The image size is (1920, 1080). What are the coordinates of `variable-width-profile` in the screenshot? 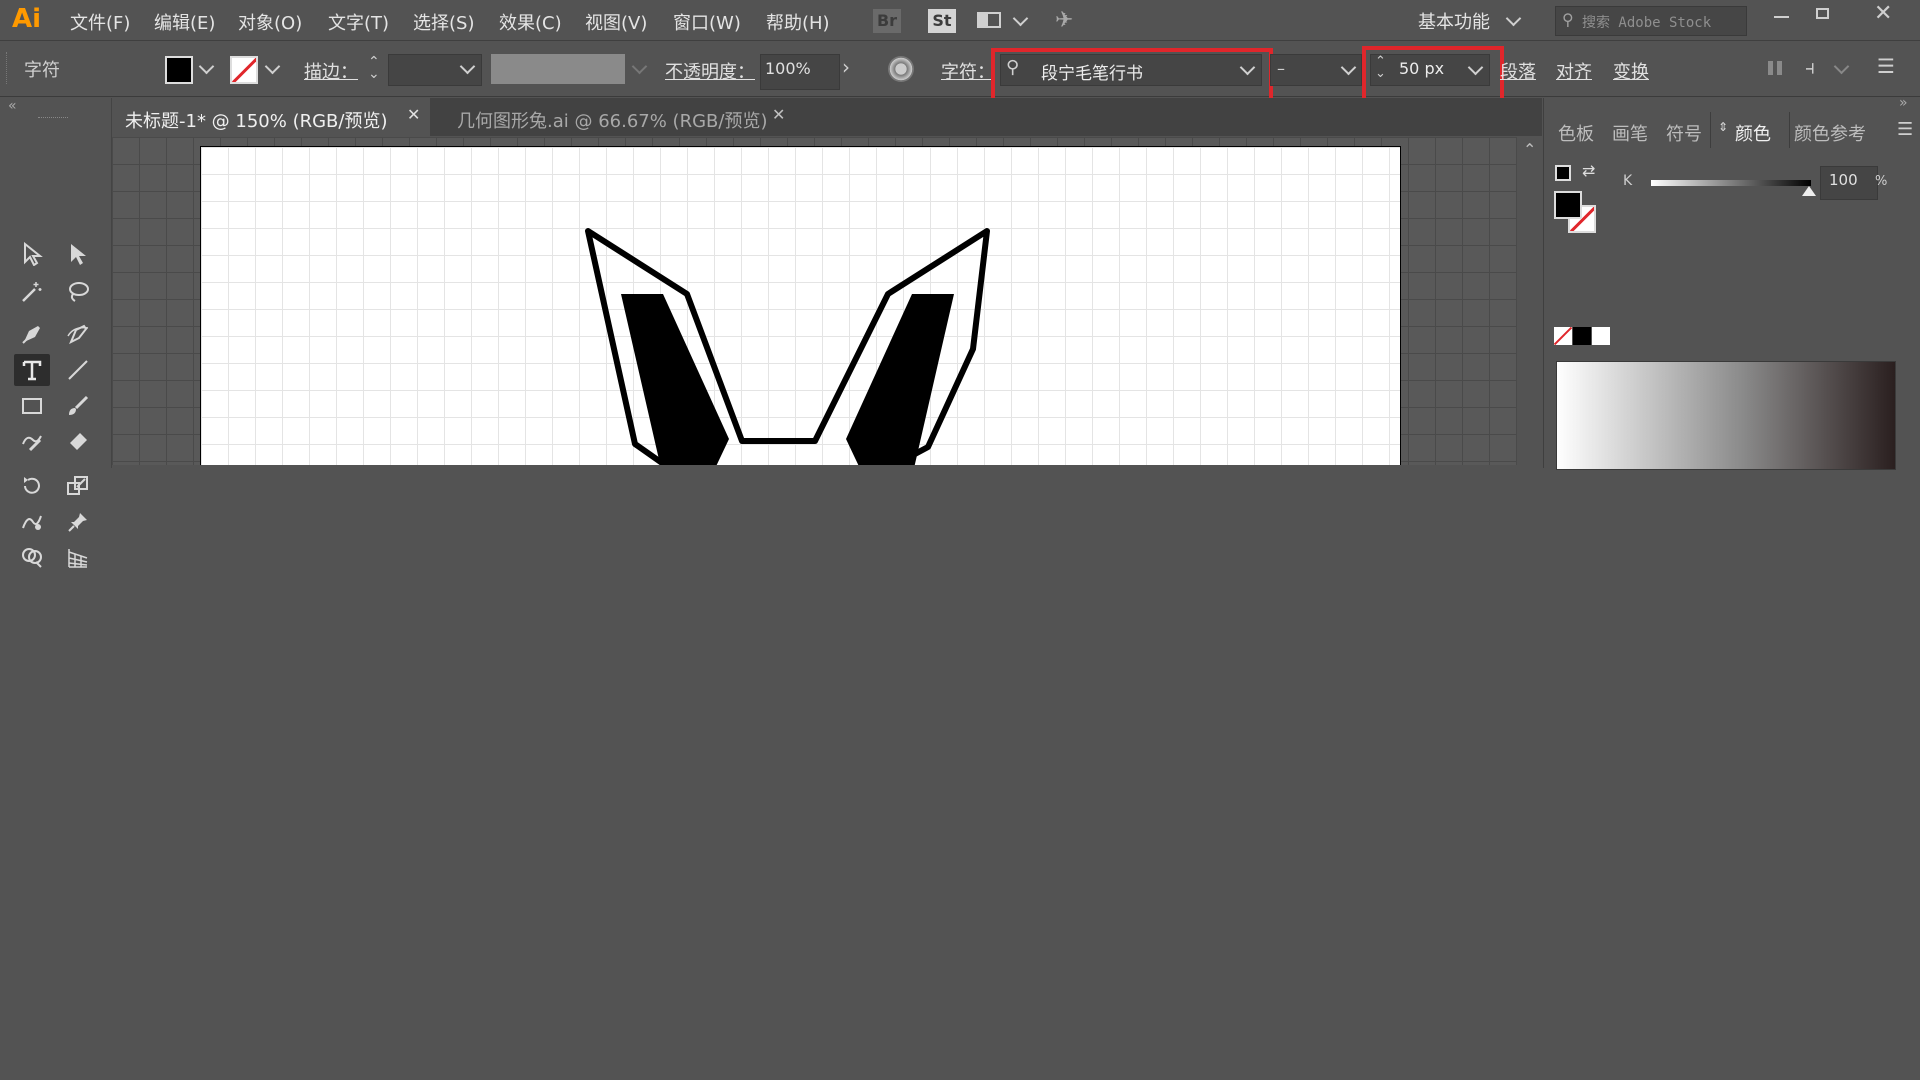 It's located at (558, 69).